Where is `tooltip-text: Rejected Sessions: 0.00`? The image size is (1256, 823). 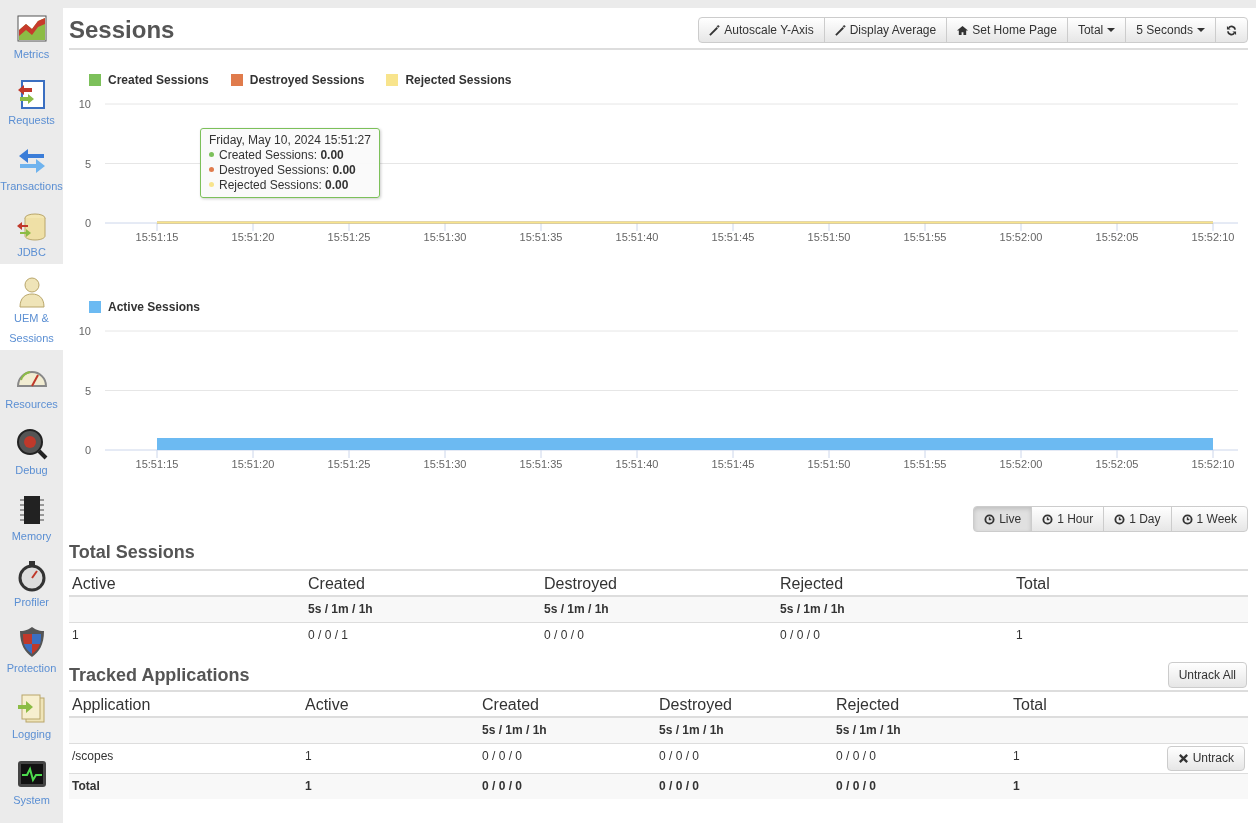
tooltip-text: Rejected Sessions: 0.00 is located at coordinates (284, 185).